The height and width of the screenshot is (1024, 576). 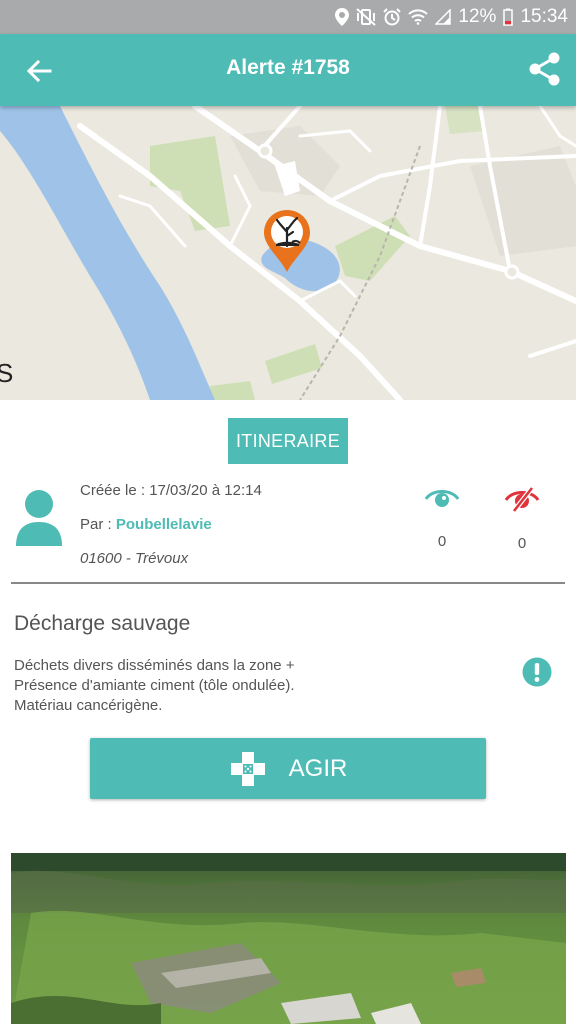 I want to click on share-button, so click(x=545, y=69).